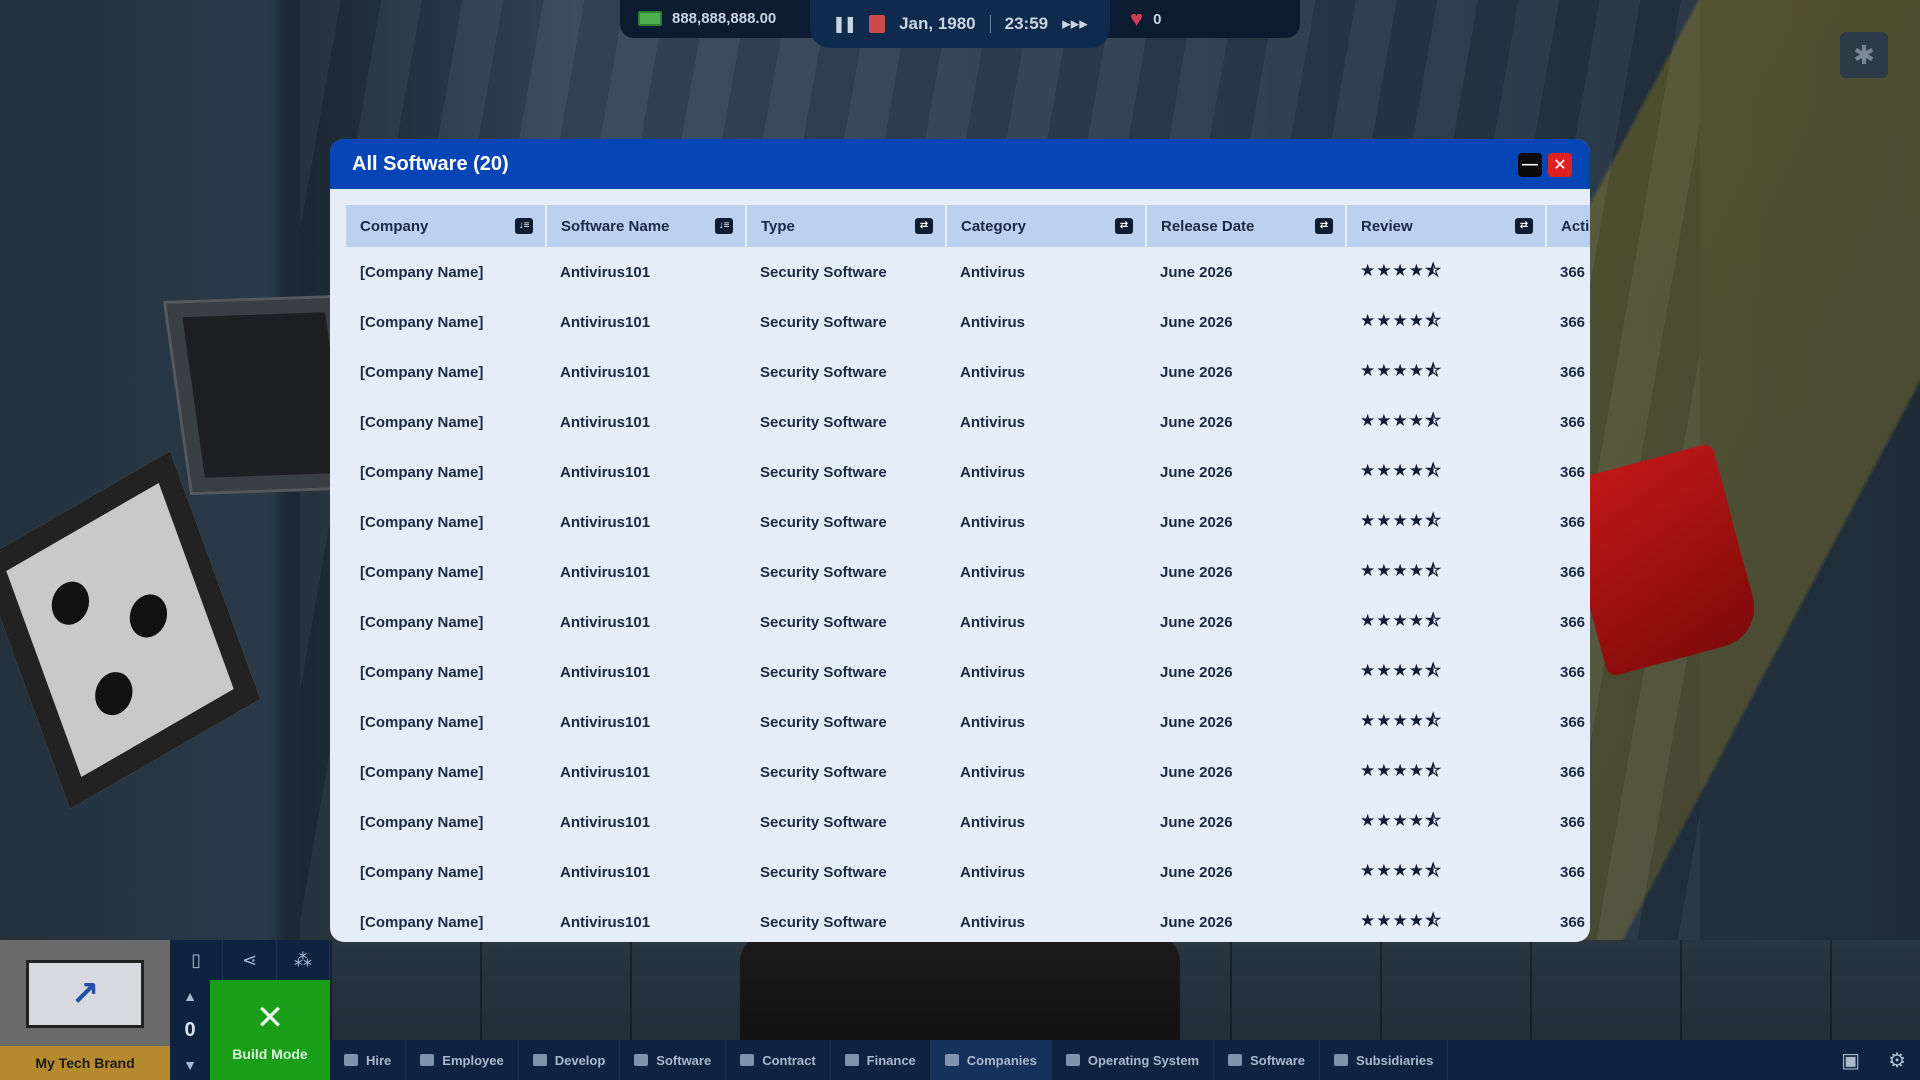  I want to click on book-icon: ▯, so click(197, 960).